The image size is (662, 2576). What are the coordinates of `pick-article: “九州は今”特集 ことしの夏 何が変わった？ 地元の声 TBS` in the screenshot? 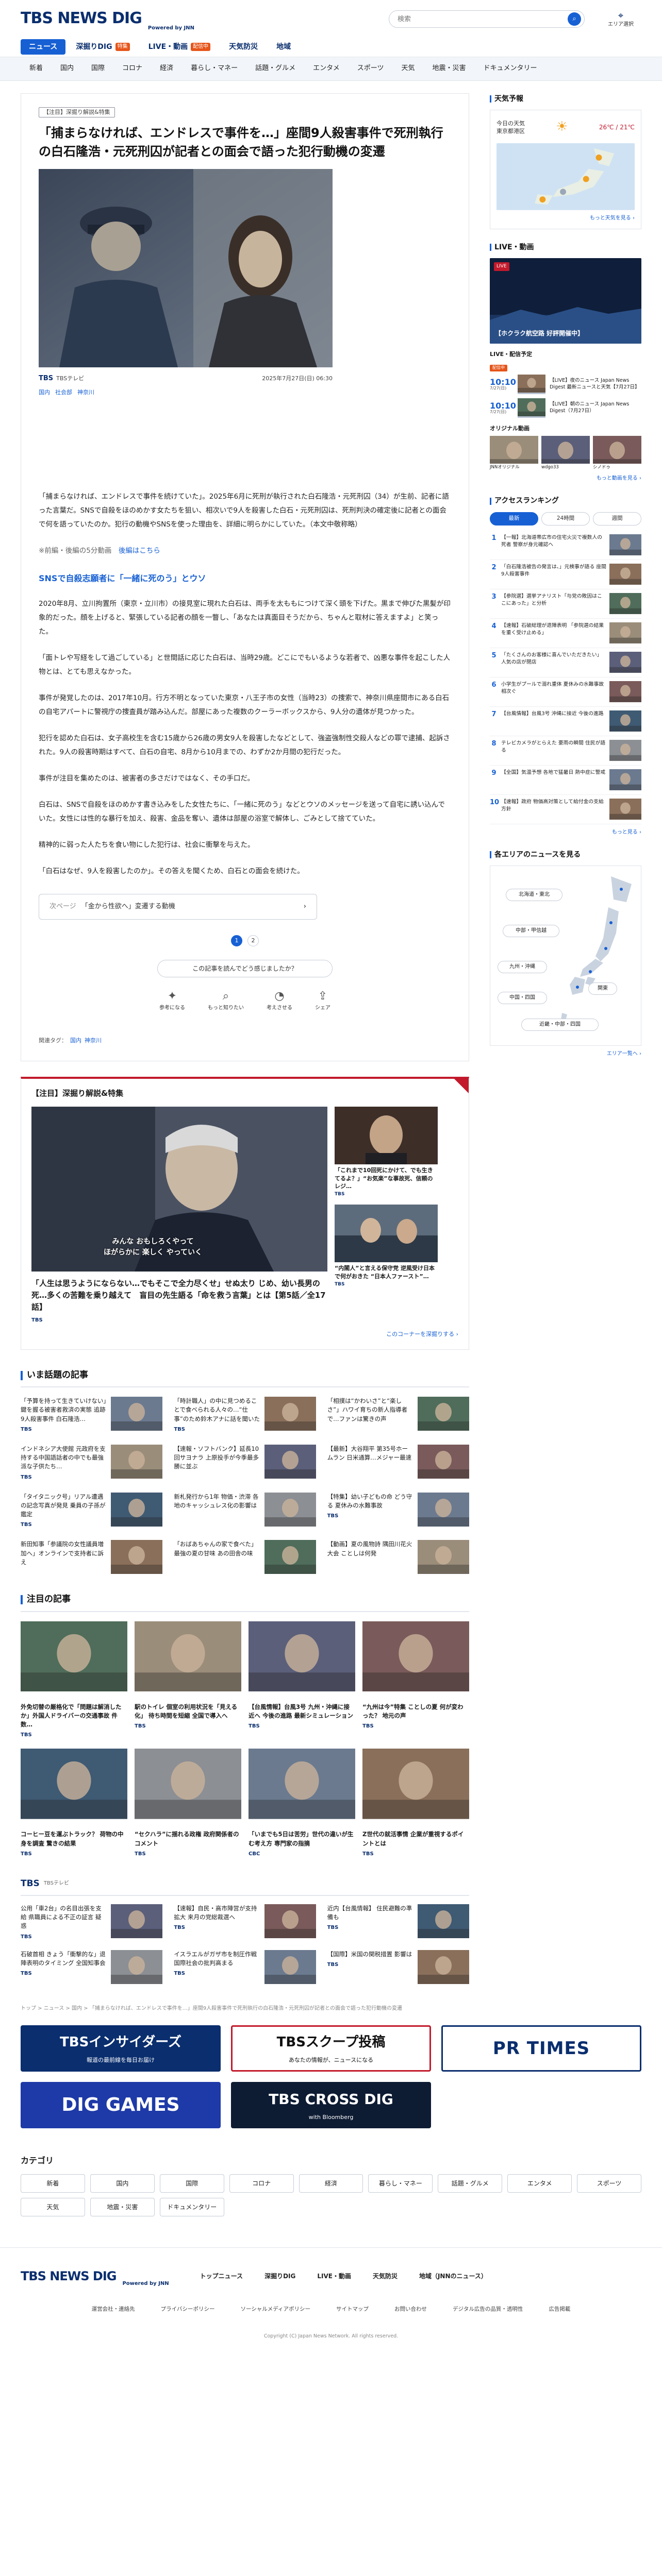 It's located at (415, 1680).